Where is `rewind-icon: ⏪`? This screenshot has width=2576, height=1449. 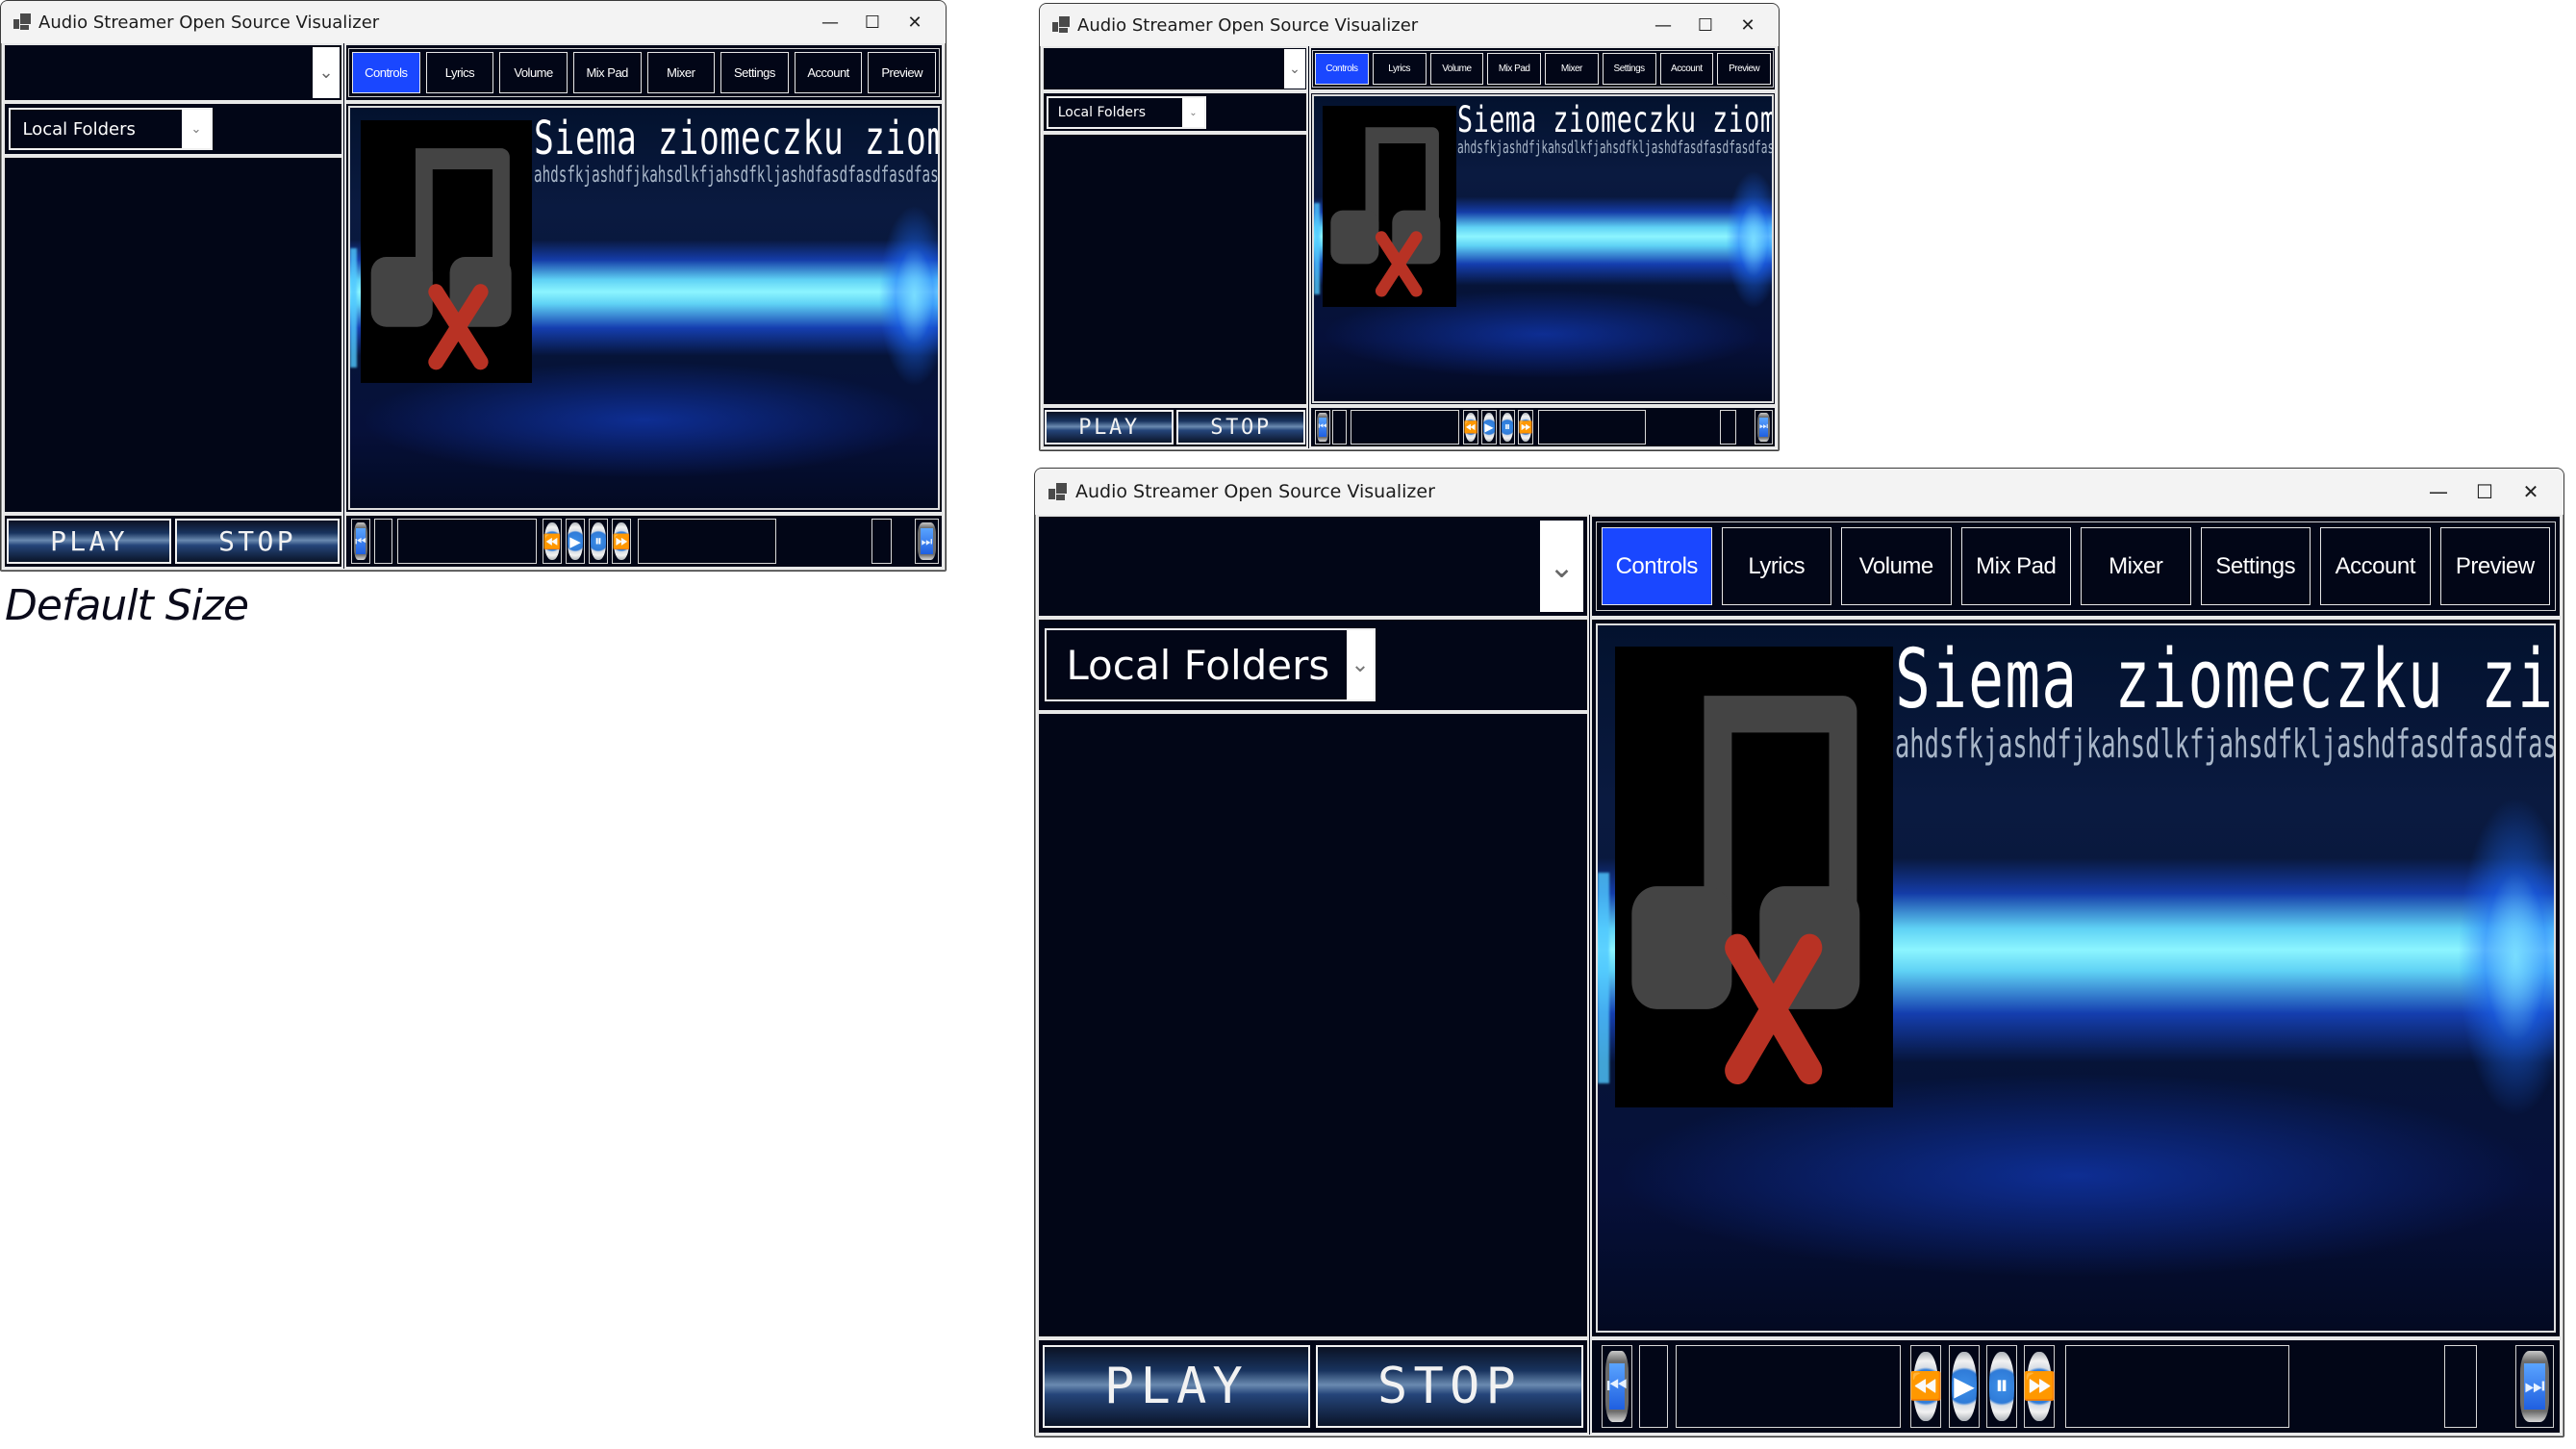 rewind-icon: ⏪ is located at coordinates (552, 541).